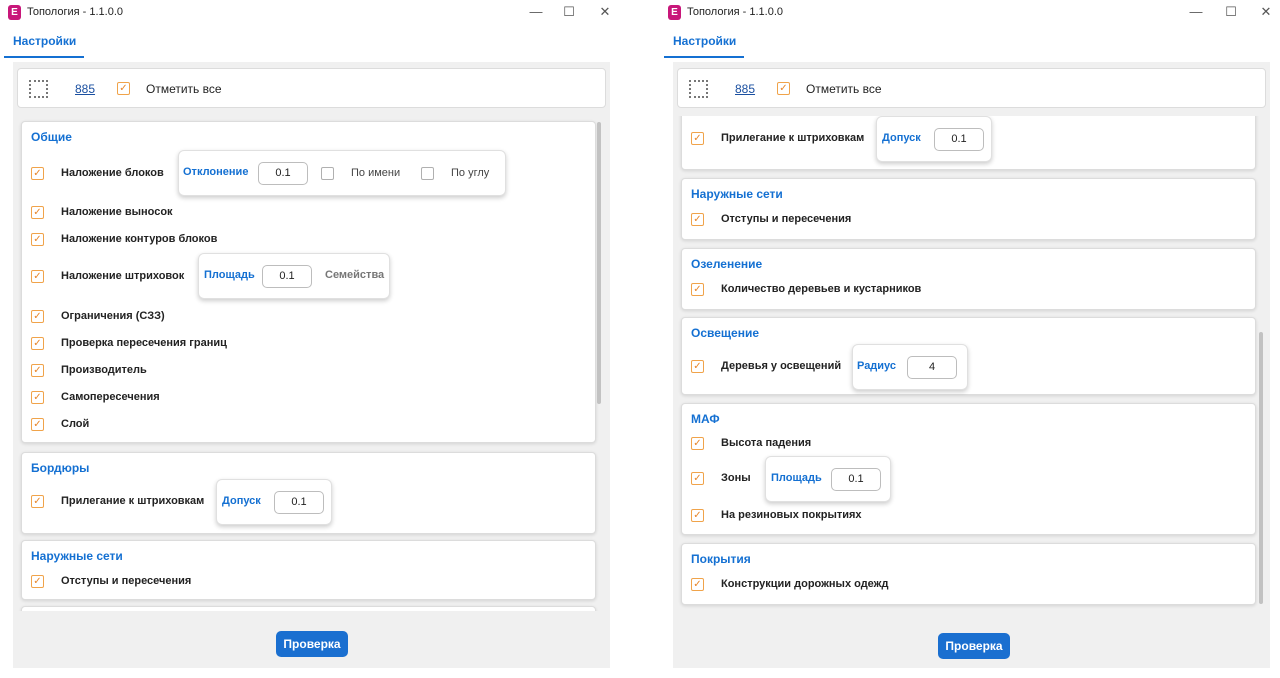 The image size is (1280, 678). What do you see at coordinates (51, 137) in the screenshot?
I see `section-title: Общие` at bounding box center [51, 137].